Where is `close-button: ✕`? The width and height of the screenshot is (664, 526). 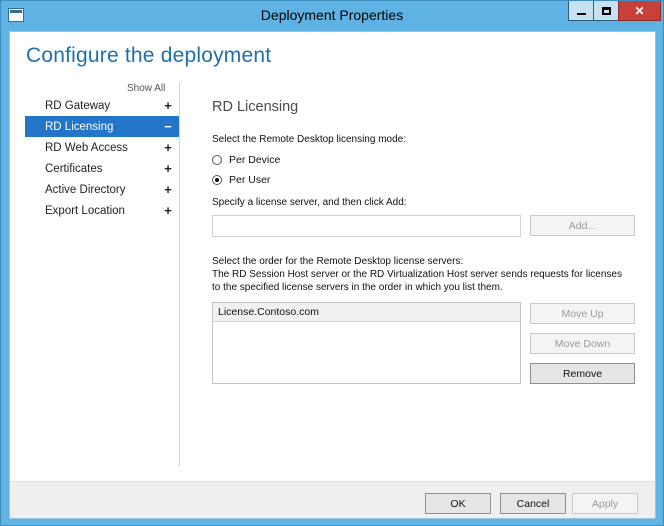
close-button: ✕ is located at coordinates (639, 11).